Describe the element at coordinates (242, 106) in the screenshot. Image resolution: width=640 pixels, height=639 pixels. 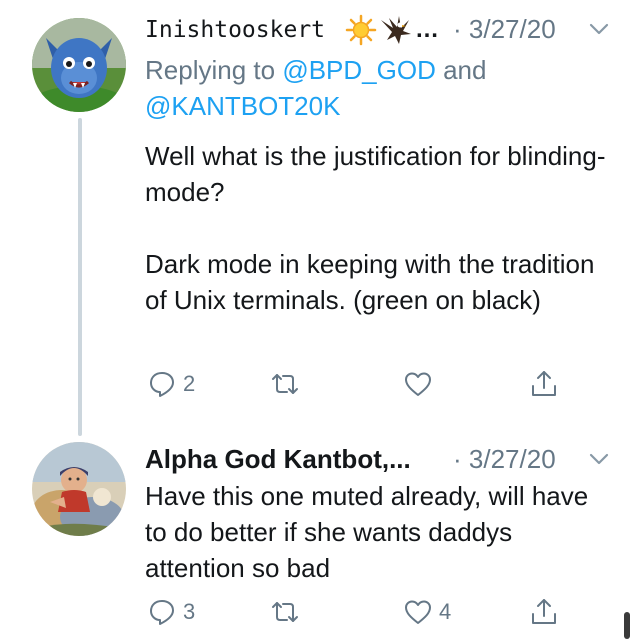
I see `mention-link: @KANTBOT20K` at that location.